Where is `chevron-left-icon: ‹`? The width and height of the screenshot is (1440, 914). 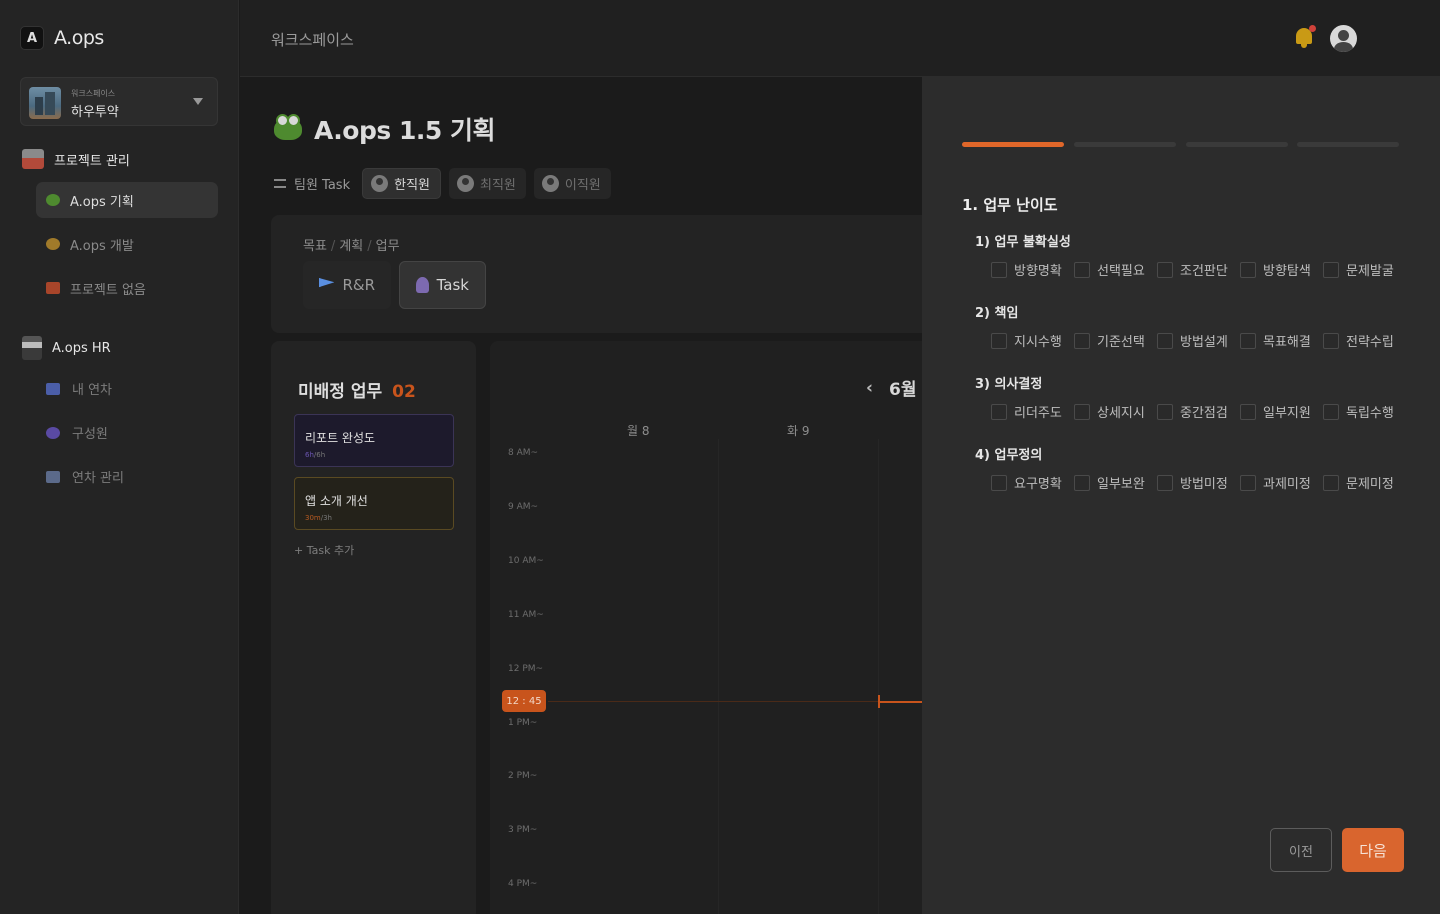 chevron-left-icon: ‹ is located at coordinates (869, 388).